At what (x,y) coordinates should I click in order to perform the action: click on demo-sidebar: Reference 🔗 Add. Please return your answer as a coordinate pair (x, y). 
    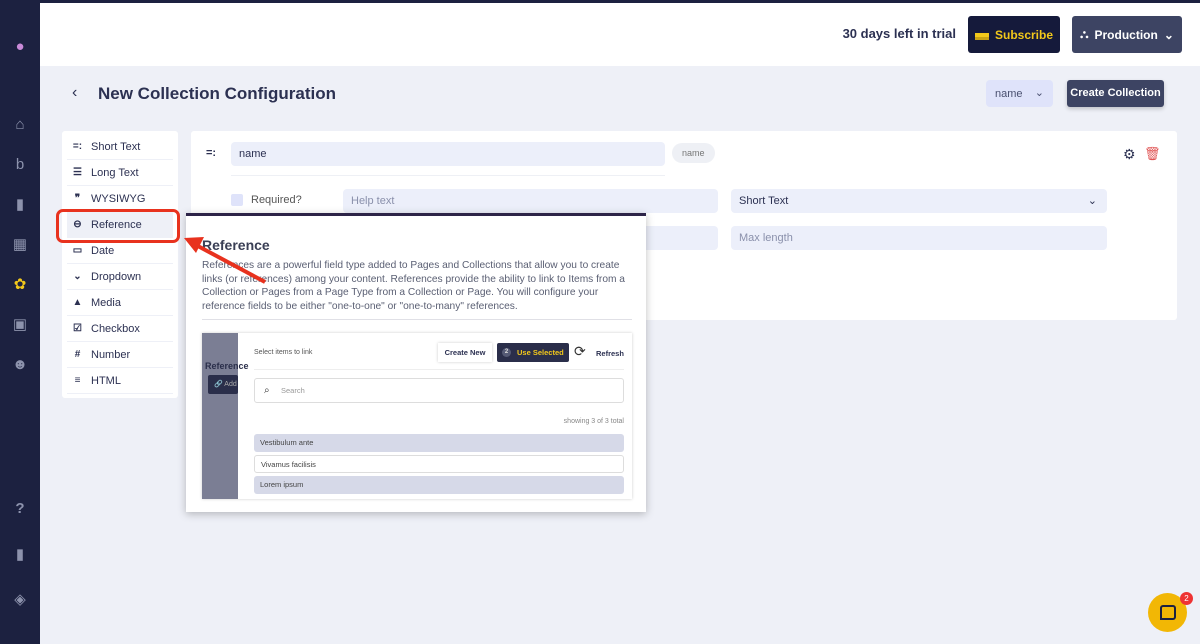
    Looking at the image, I should click on (225, 416).